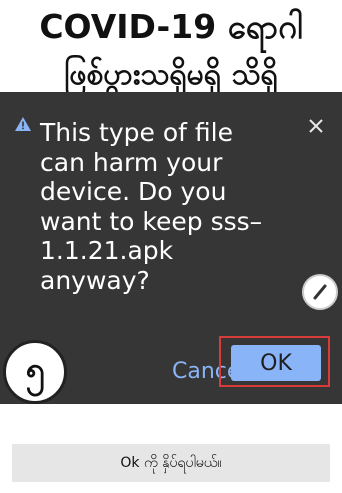 This screenshot has height=493, width=342. Describe the element at coordinates (23, 124) in the screenshot. I see `warning-triangle-icon` at that location.